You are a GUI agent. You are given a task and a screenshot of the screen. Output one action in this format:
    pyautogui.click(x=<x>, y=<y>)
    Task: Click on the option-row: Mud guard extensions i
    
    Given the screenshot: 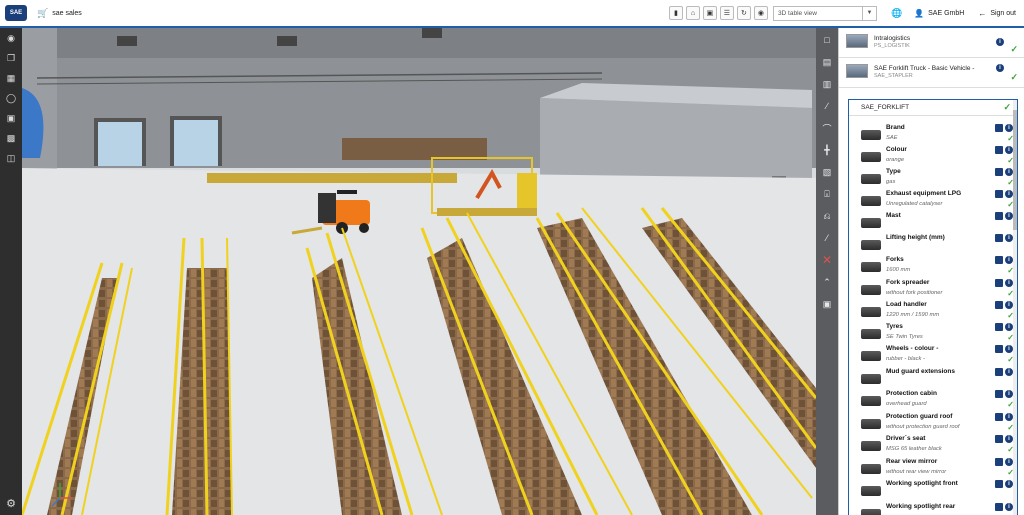 What is the action you would take?
    pyautogui.click(x=933, y=379)
    